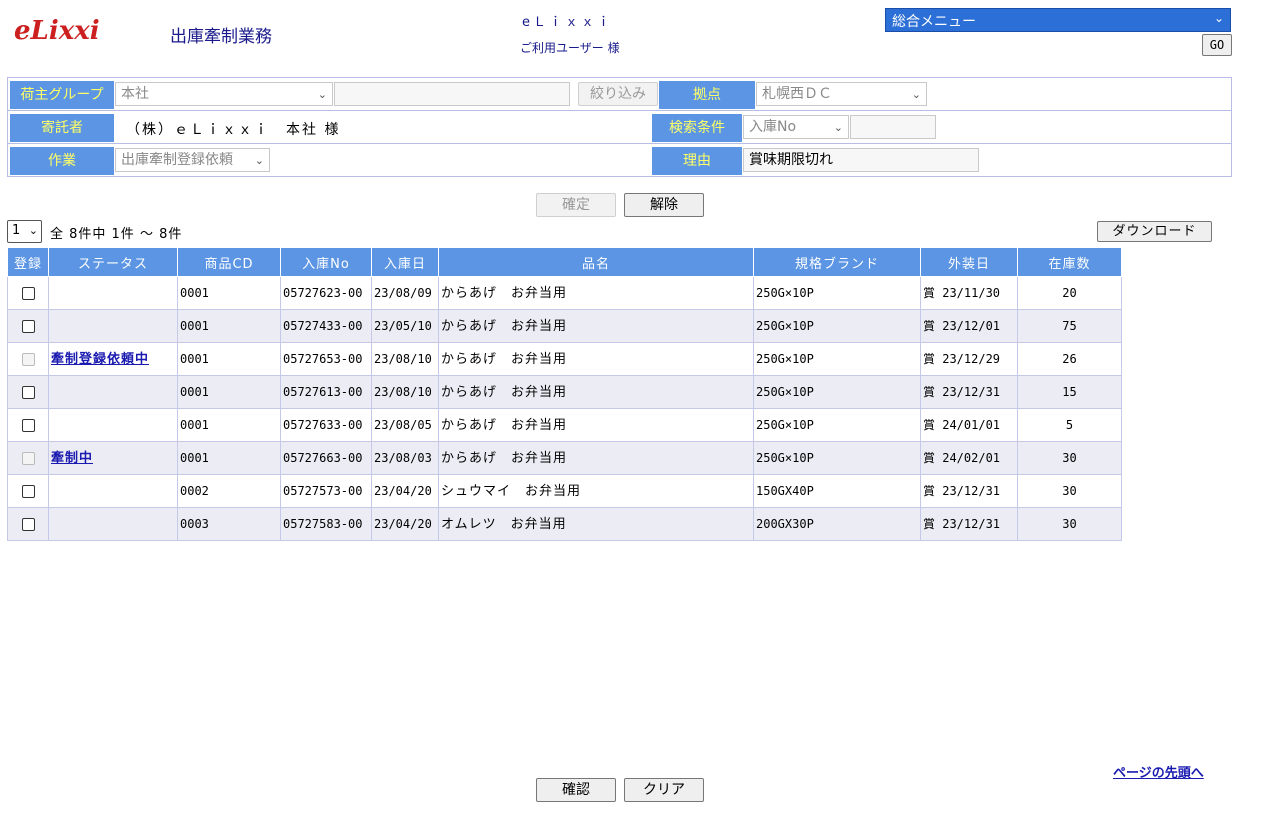  I want to click on main-menu-select: 総合メニュー ⌄, so click(1058, 20).